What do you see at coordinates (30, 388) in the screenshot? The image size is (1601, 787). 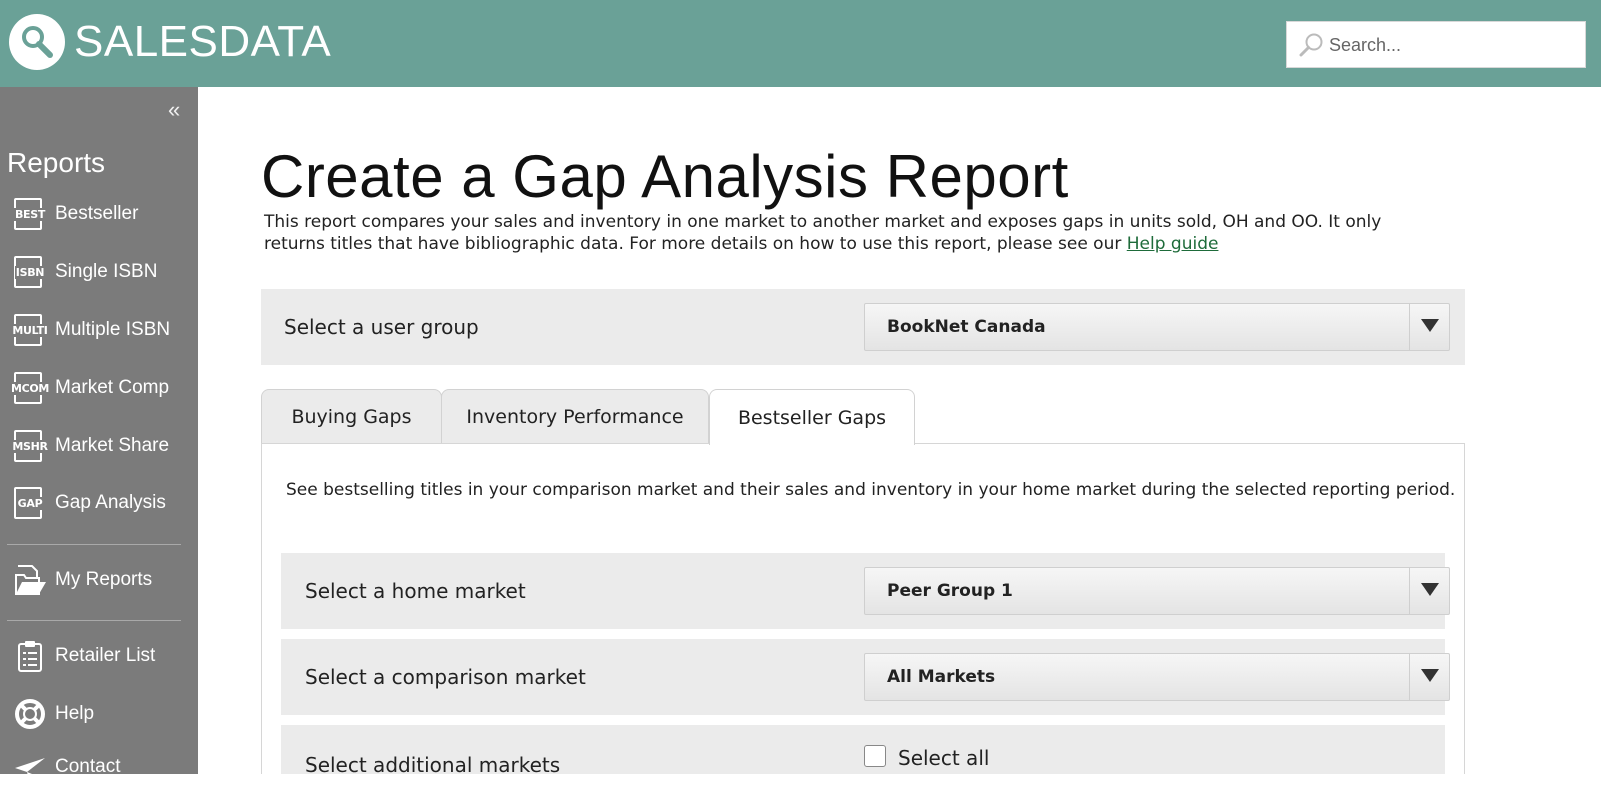 I see `market-comp-report-icon: MCOM` at bounding box center [30, 388].